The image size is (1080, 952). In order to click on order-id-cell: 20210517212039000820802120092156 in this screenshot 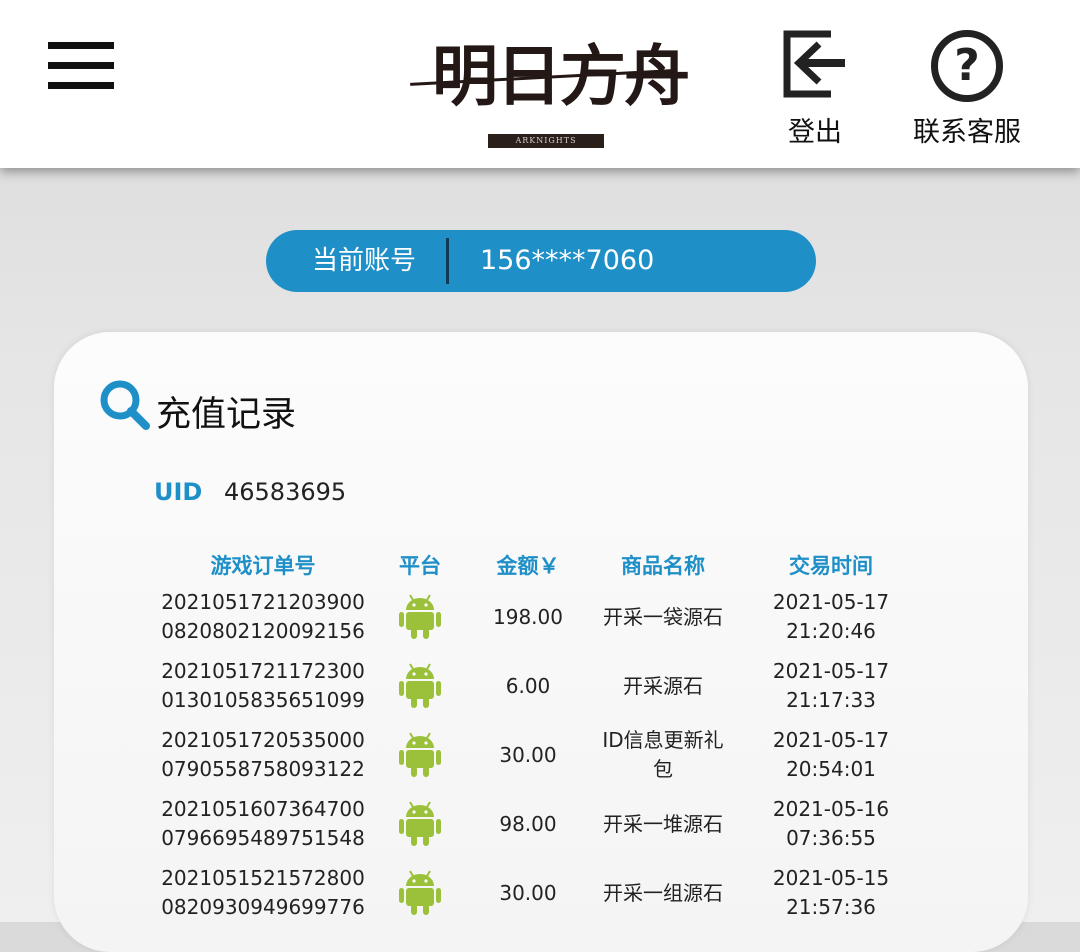, I will do `click(263, 616)`.